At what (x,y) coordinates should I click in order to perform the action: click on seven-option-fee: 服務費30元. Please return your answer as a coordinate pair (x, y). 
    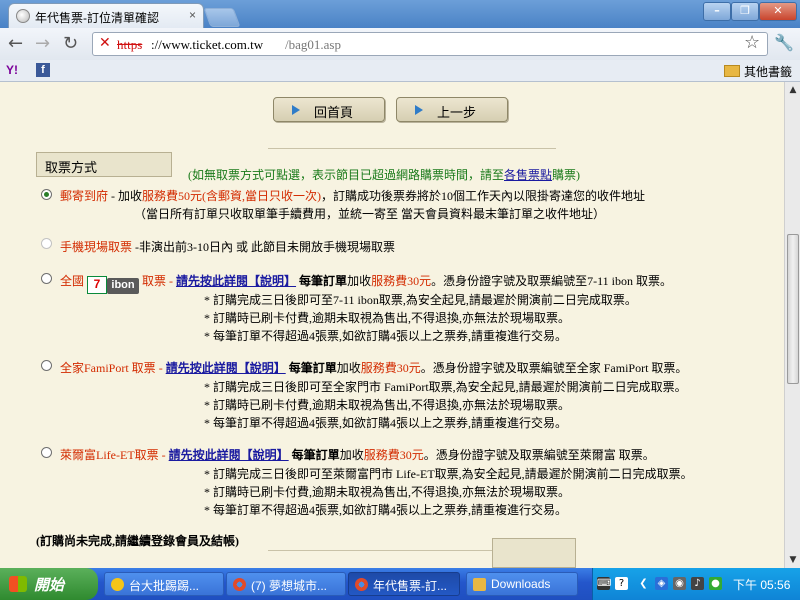
    Looking at the image, I should click on (401, 281).